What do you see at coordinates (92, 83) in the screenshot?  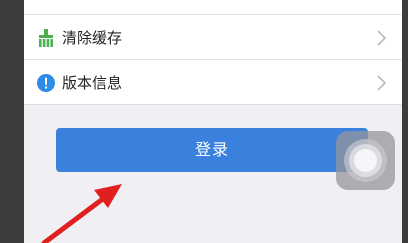 I see `list-item-label: 版本信息` at bounding box center [92, 83].